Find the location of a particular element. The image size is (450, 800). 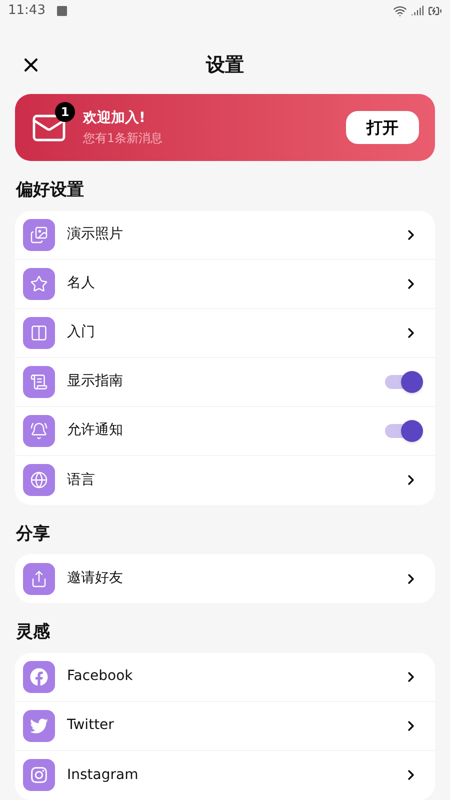

banner-subtitle: 您有1条新消息 is located at coordinates (123, 139).